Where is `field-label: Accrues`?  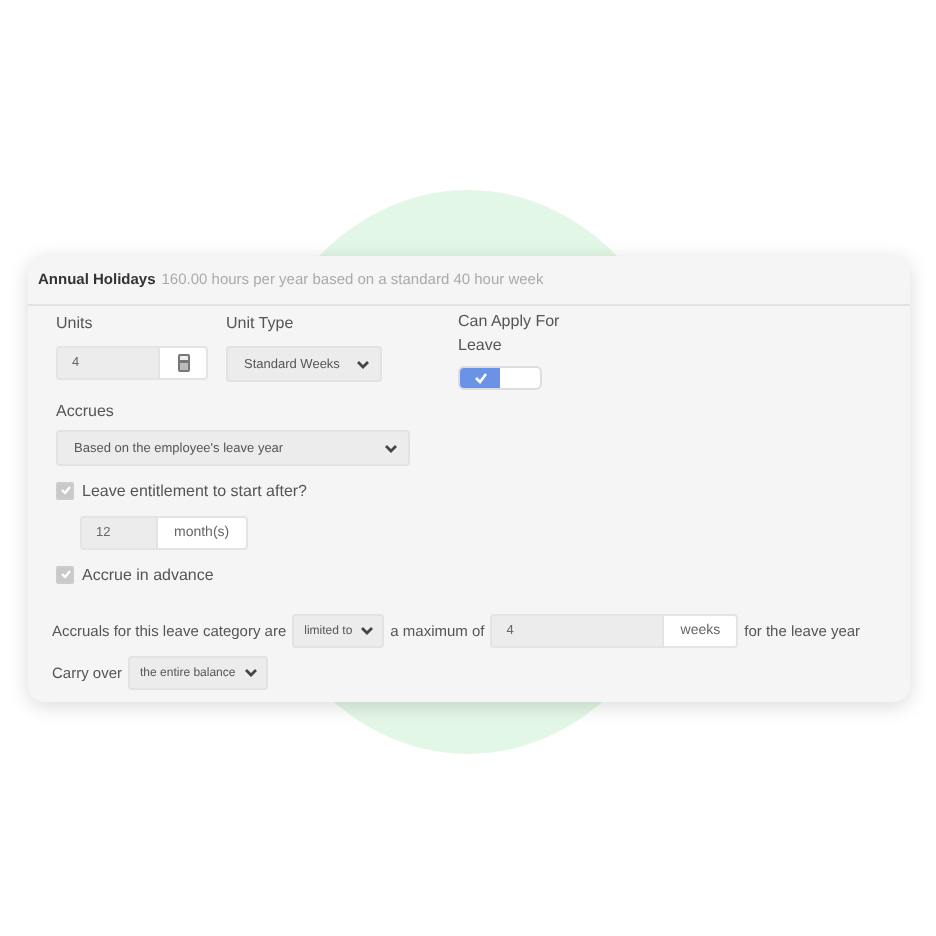
field-label: Accrues is located at coordinates (86, 412).